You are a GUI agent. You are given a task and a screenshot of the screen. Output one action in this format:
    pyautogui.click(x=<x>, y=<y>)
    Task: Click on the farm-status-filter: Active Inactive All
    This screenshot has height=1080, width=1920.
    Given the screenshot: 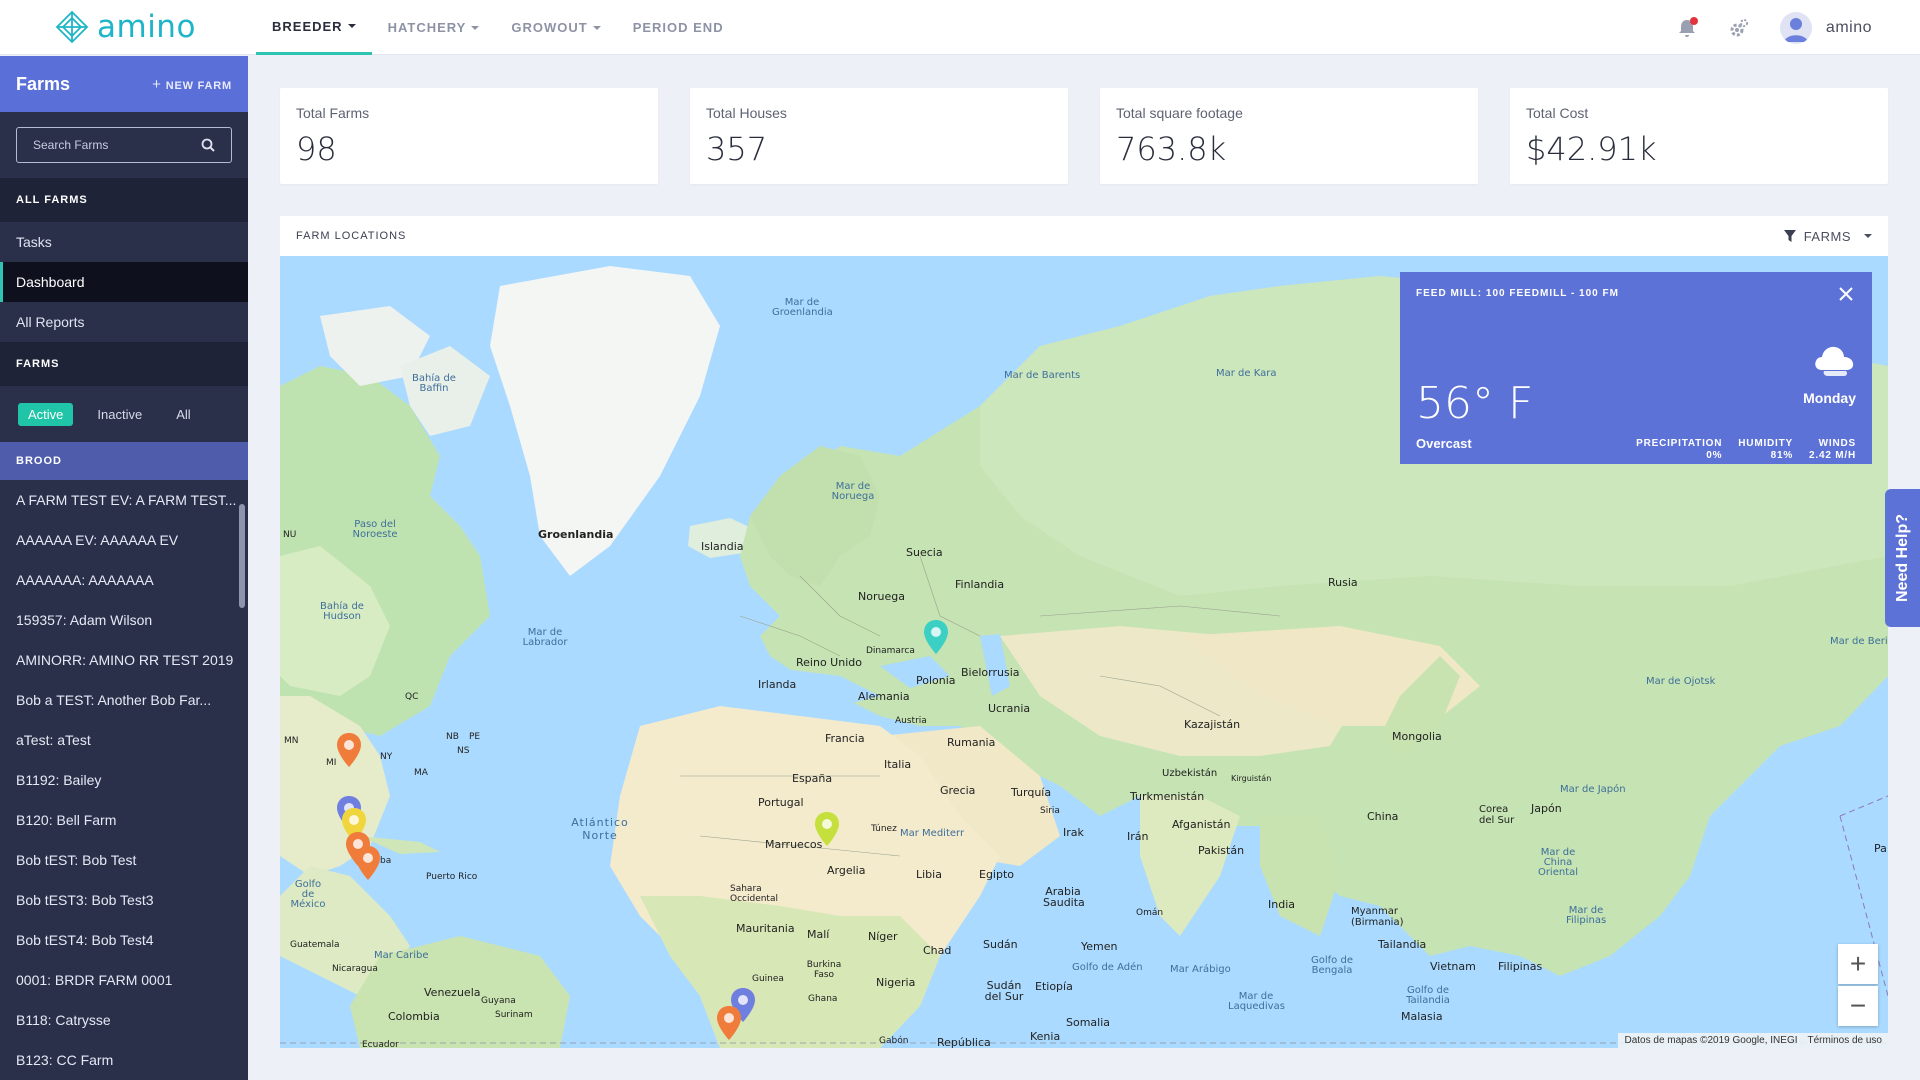 What is the action you would take?
    pyautogui.click(x=124, y=414)
    